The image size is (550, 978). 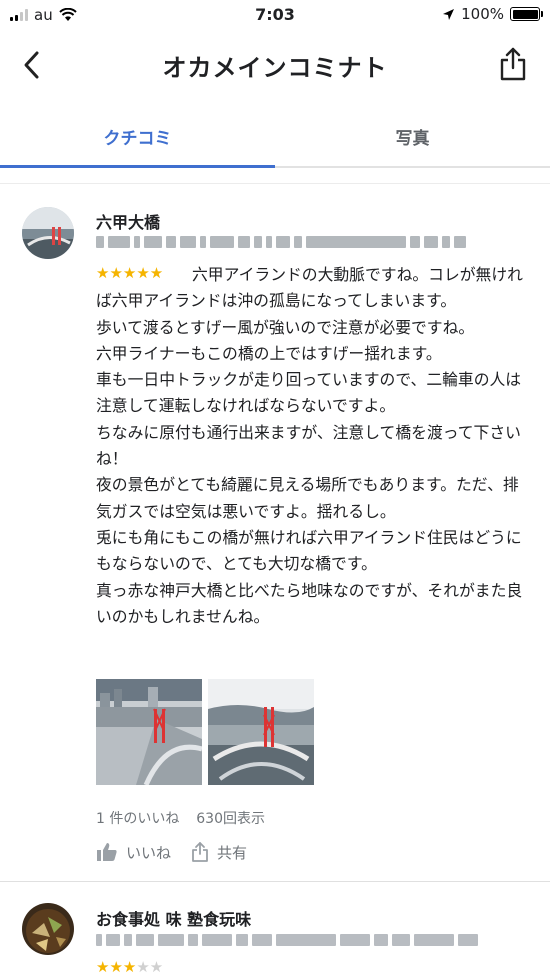 I want to click on review-actions: いいね 共有, so click(x=171, y=852).